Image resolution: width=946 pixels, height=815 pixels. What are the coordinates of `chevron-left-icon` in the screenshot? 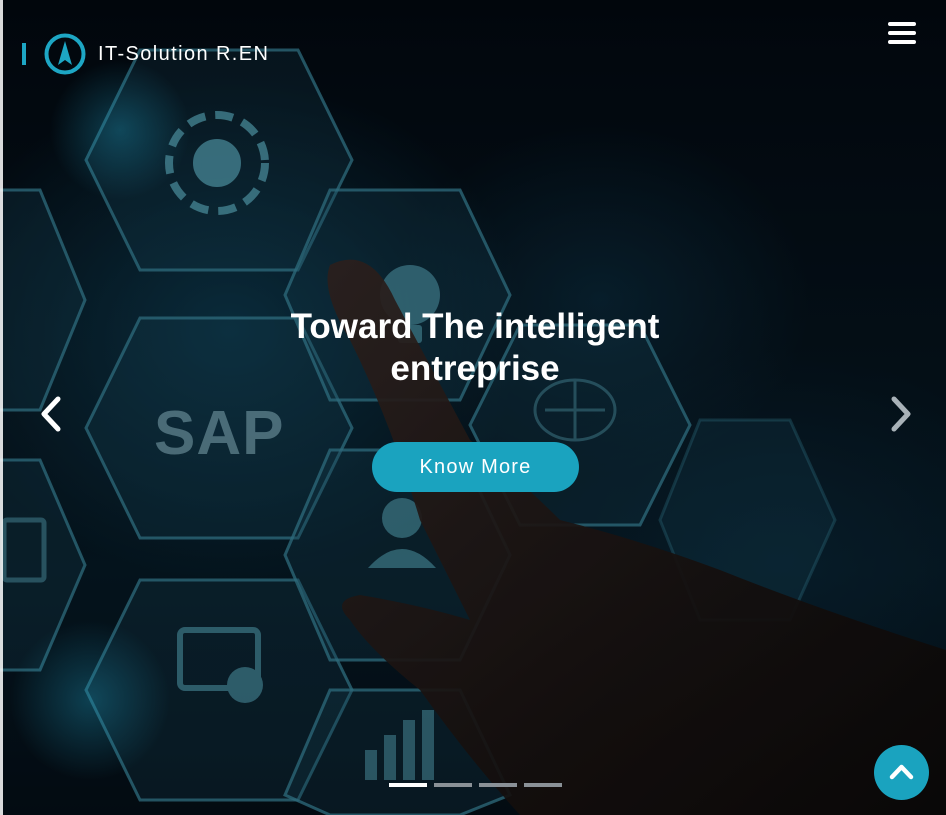 It's located at (51, 414).